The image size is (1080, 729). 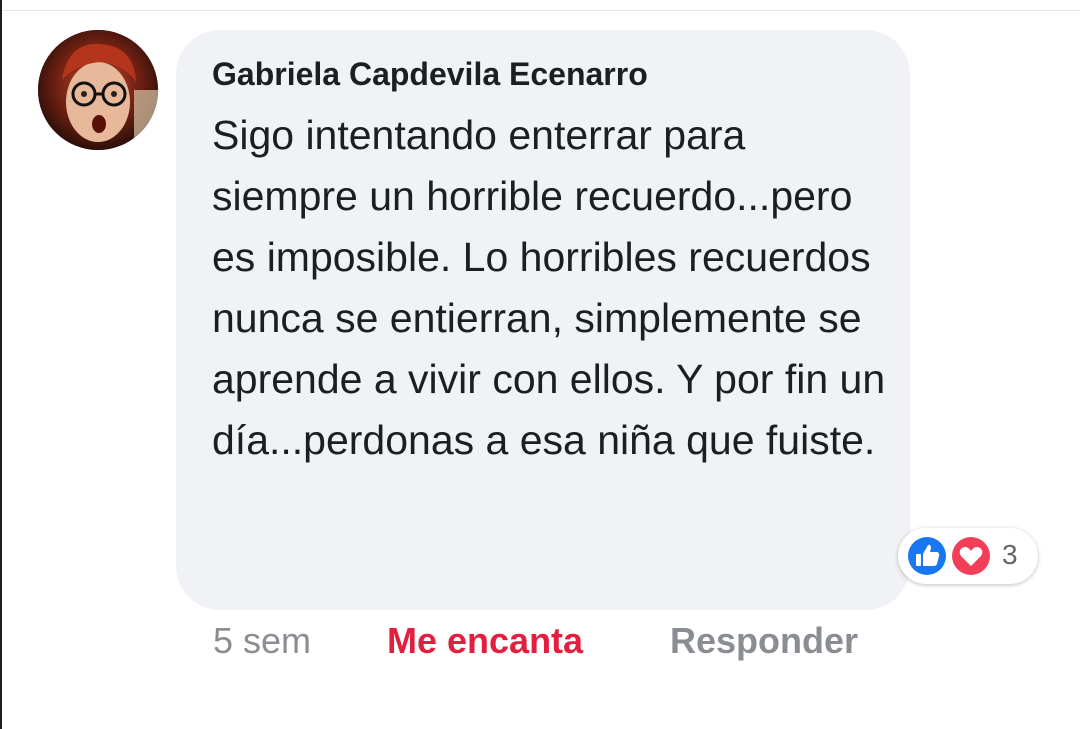 I want to click on top-divider, so click(x=540, y=10).